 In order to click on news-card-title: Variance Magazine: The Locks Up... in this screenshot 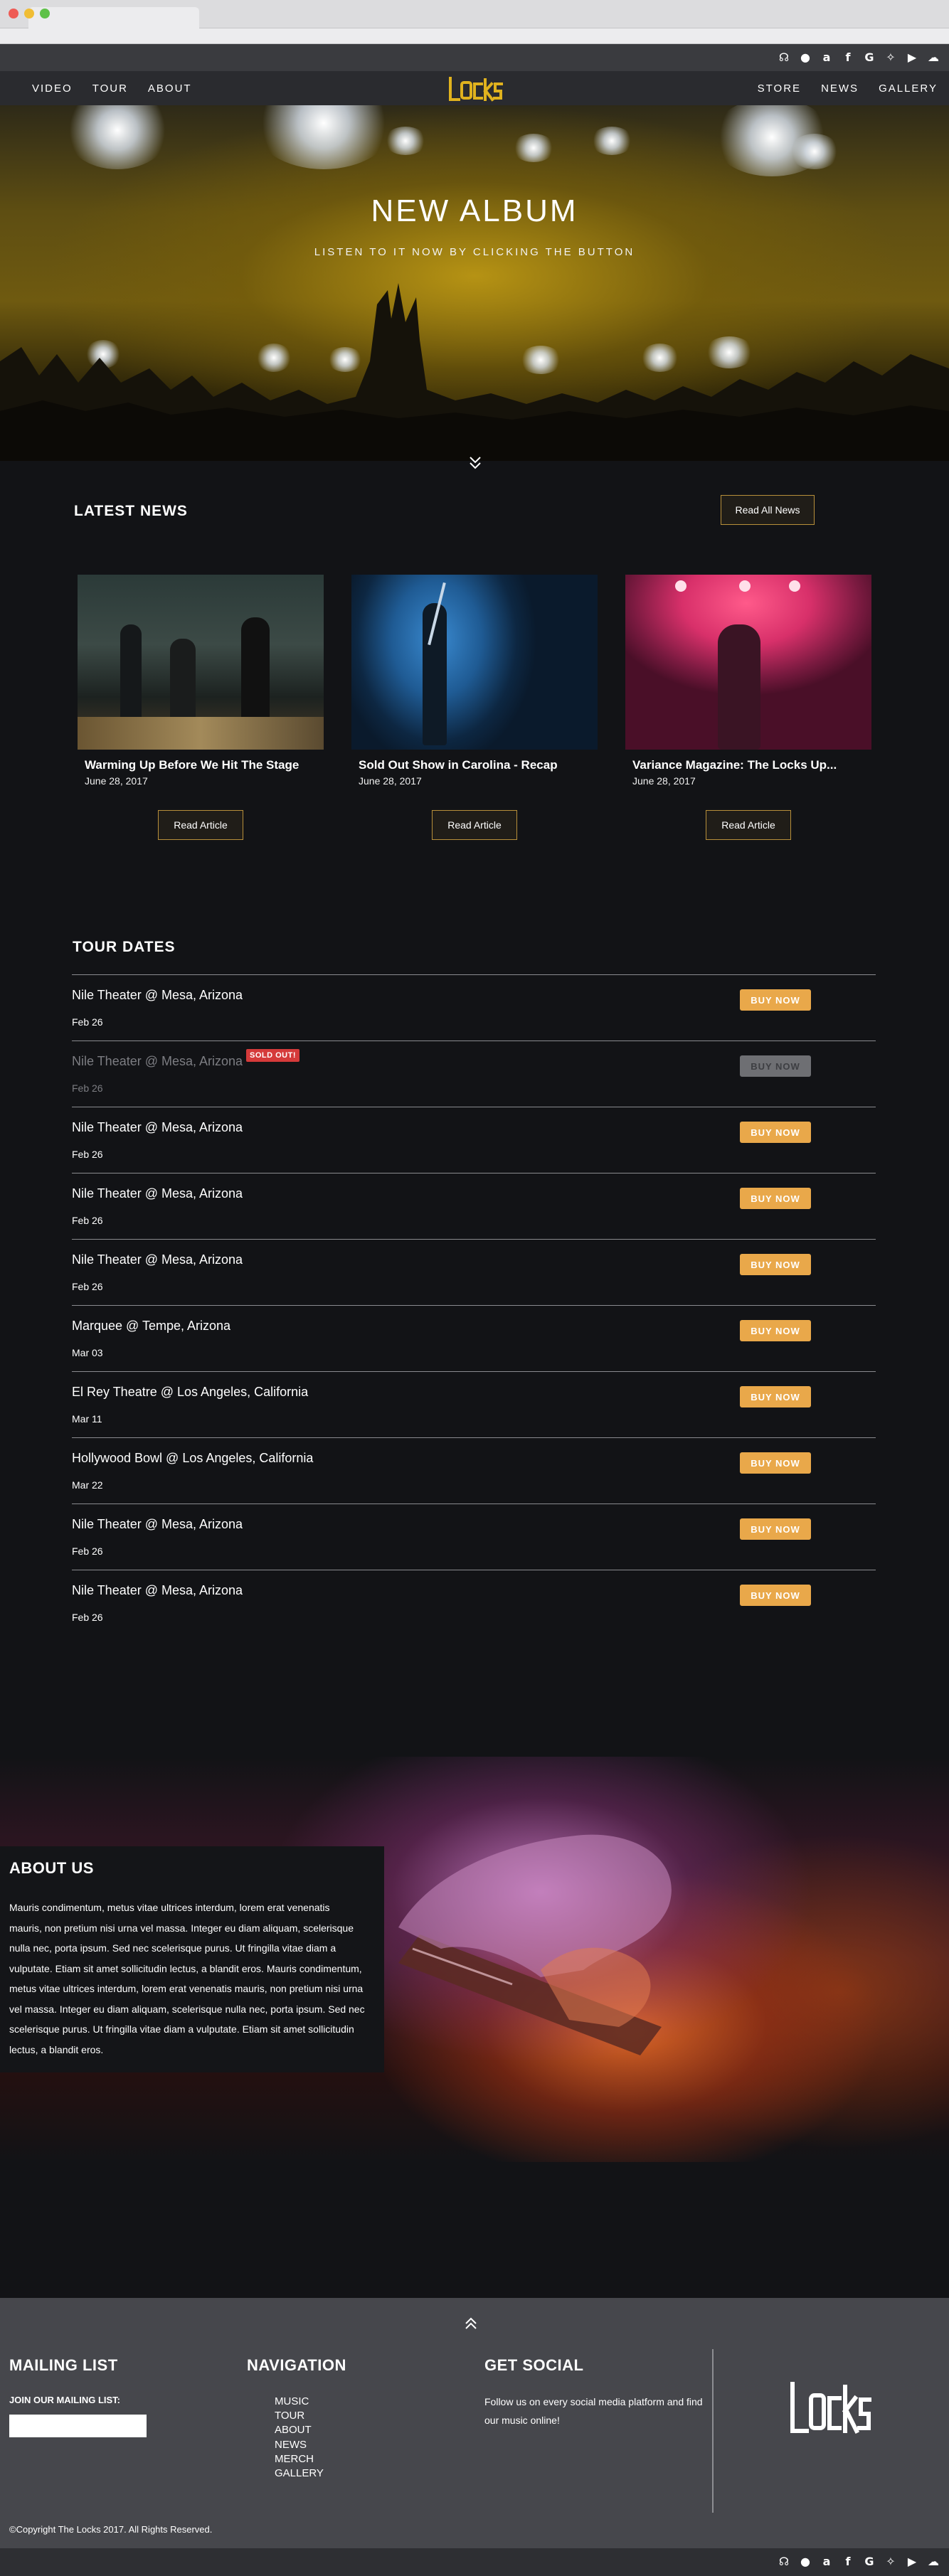, I will do `click(748, 765)`.